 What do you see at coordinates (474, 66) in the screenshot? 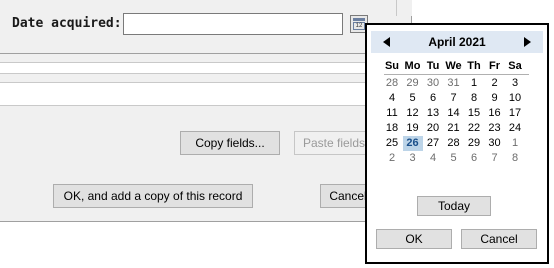
I see `weekday-header: Th` at bounding box center [474, 66].